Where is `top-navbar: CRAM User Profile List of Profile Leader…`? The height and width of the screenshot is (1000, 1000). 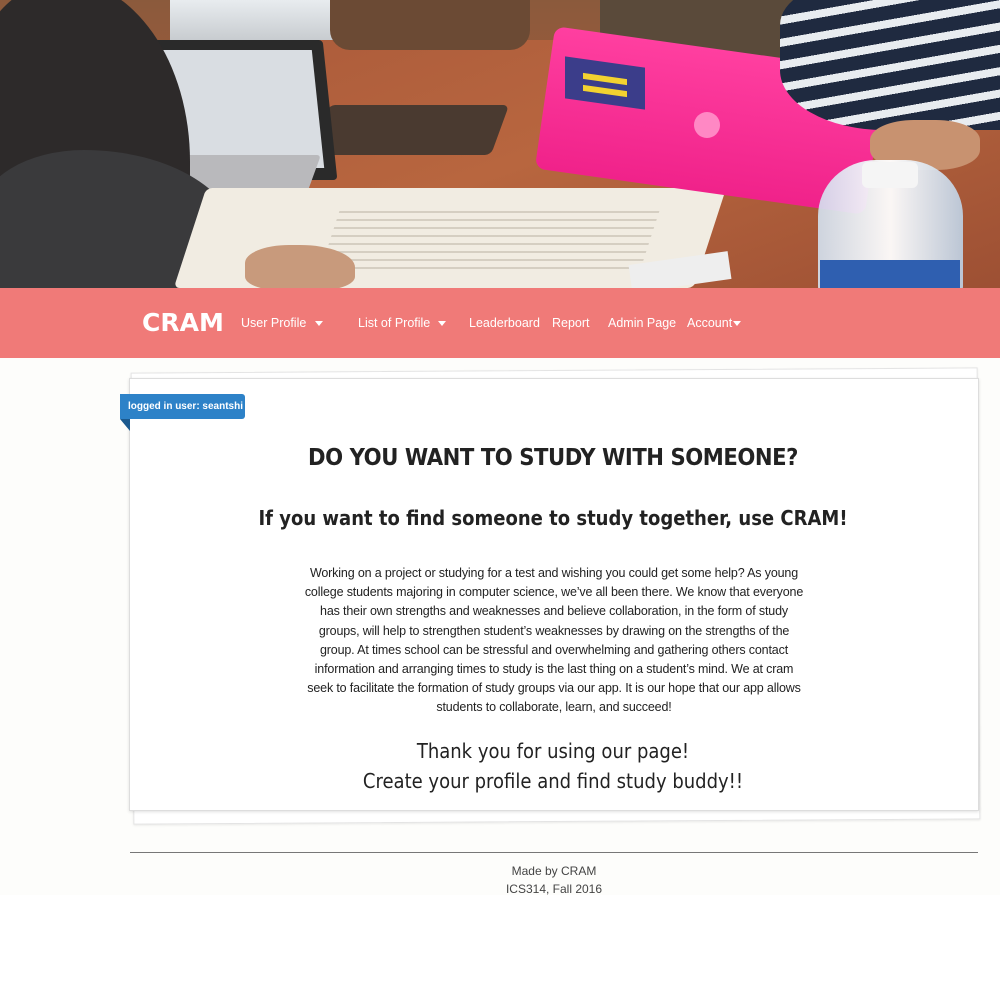
top-navbar: CRAM User Profile List of Profile Leader… is located at coordinates (500, 323).